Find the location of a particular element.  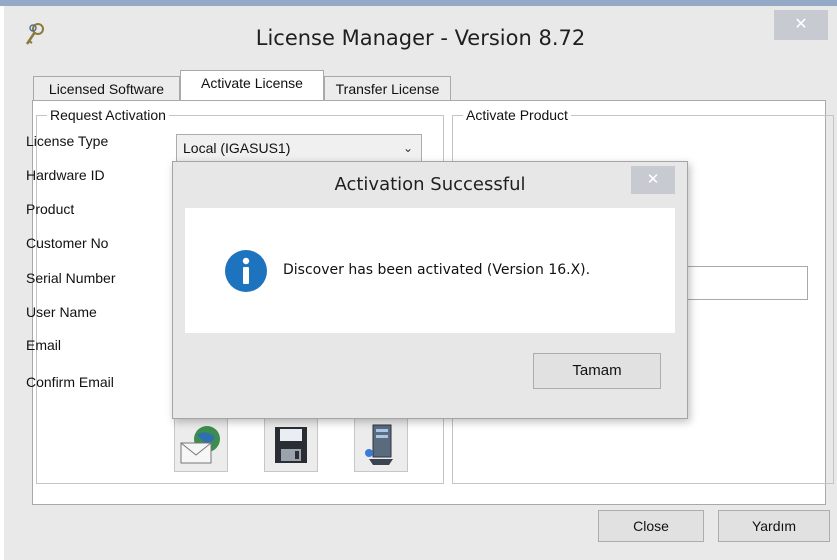

tab-licensed-software: Licensed Software is located at coordinates (106, 89).